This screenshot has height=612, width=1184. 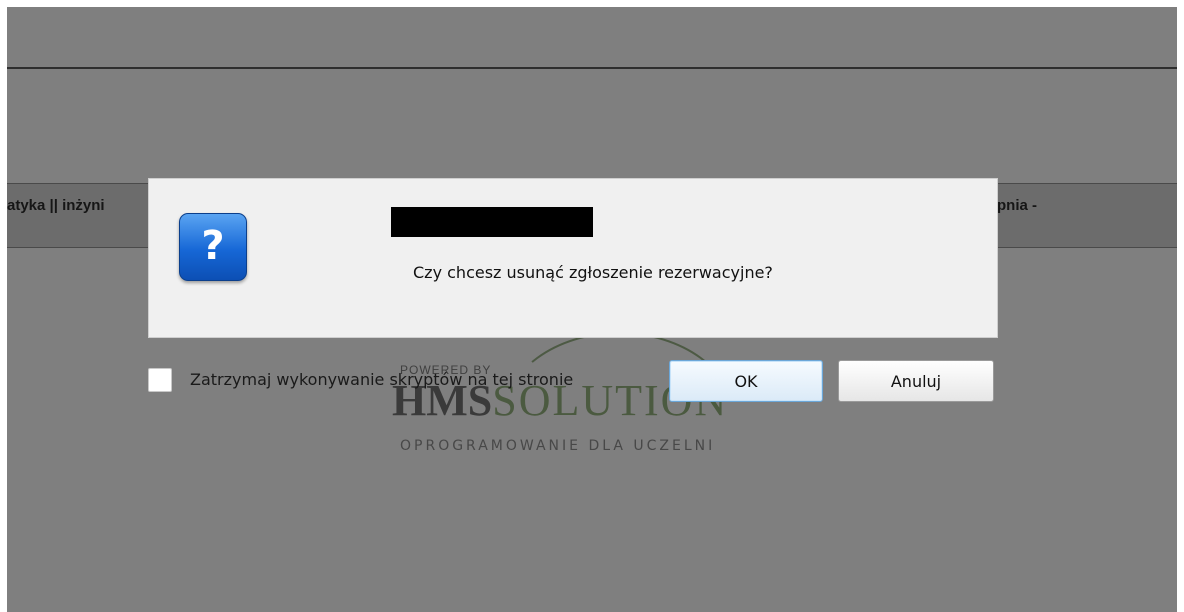 I want to click on logo-tagline: OPROGRAMOWANIE DLA UCZELNI, so click(x=558, y=446).